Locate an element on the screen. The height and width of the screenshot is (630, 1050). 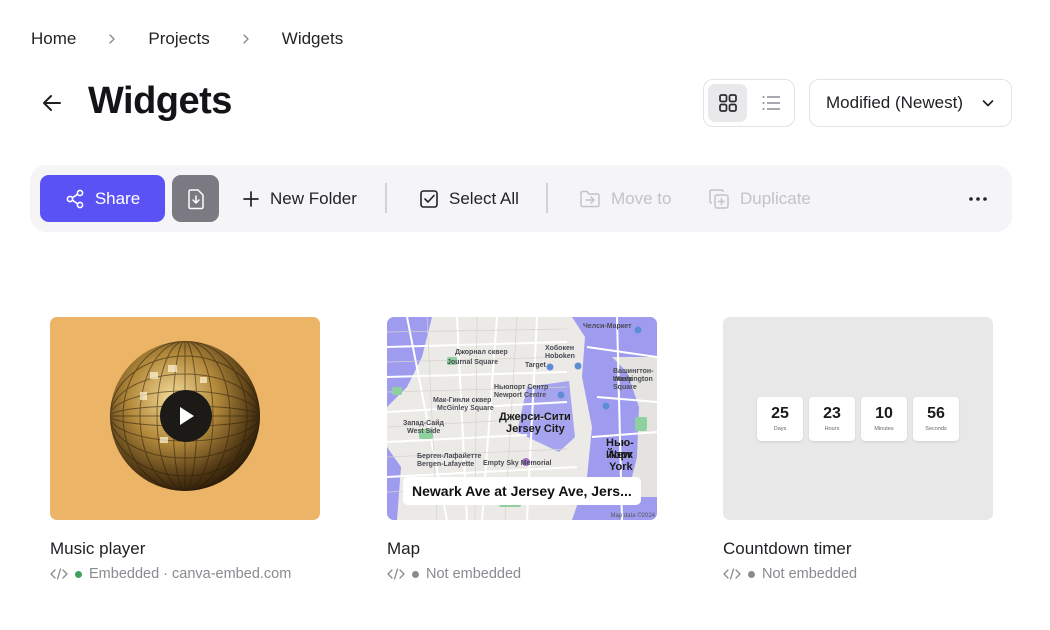
list-icon is located at coordinates (771, 103).